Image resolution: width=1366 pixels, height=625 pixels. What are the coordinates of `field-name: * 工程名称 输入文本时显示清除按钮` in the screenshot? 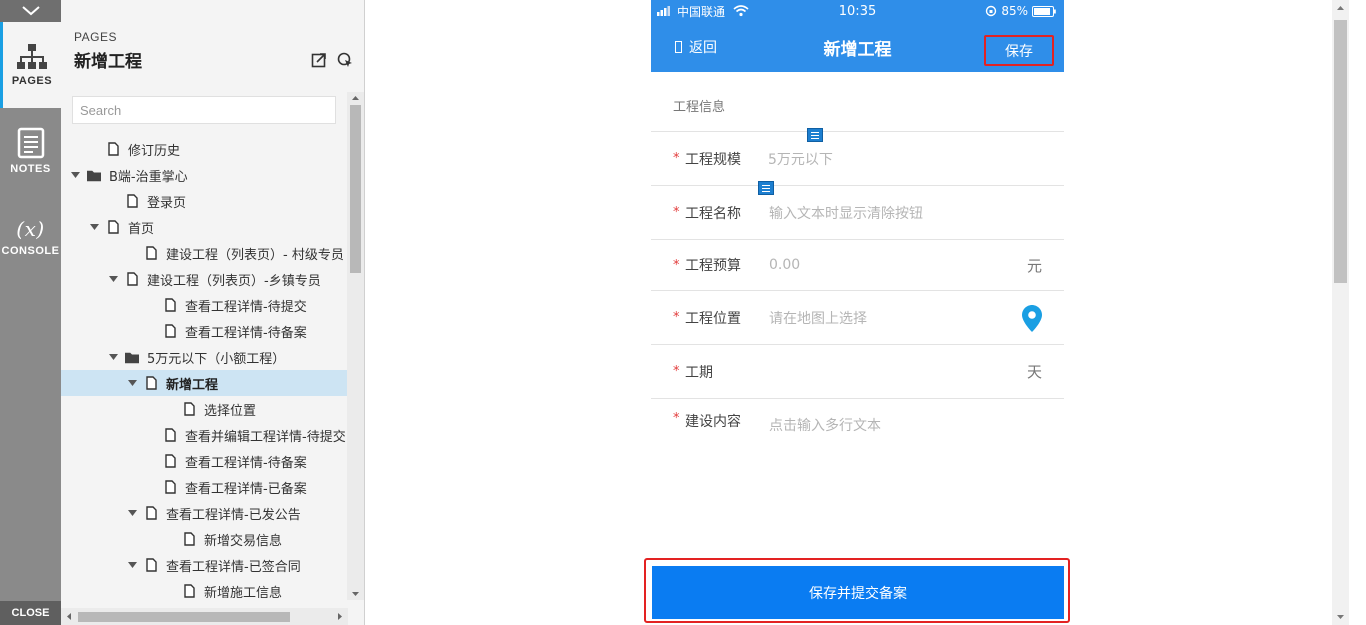 It's located at (857, 213).